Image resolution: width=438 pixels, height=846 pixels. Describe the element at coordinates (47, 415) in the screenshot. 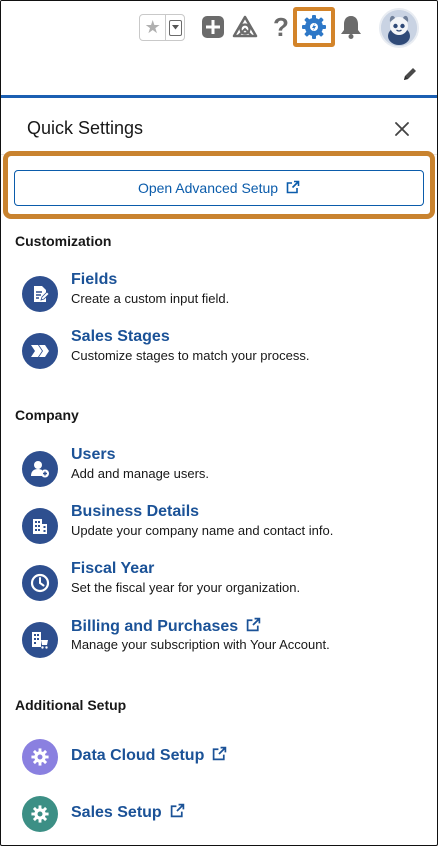

I see `section-company: Company` at that location.